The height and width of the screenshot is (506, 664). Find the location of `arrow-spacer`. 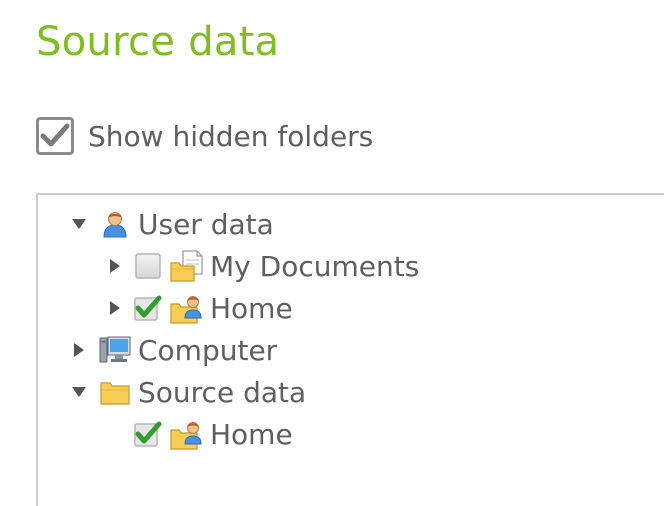

arrow-spacer is located at coordinates (115, 434).